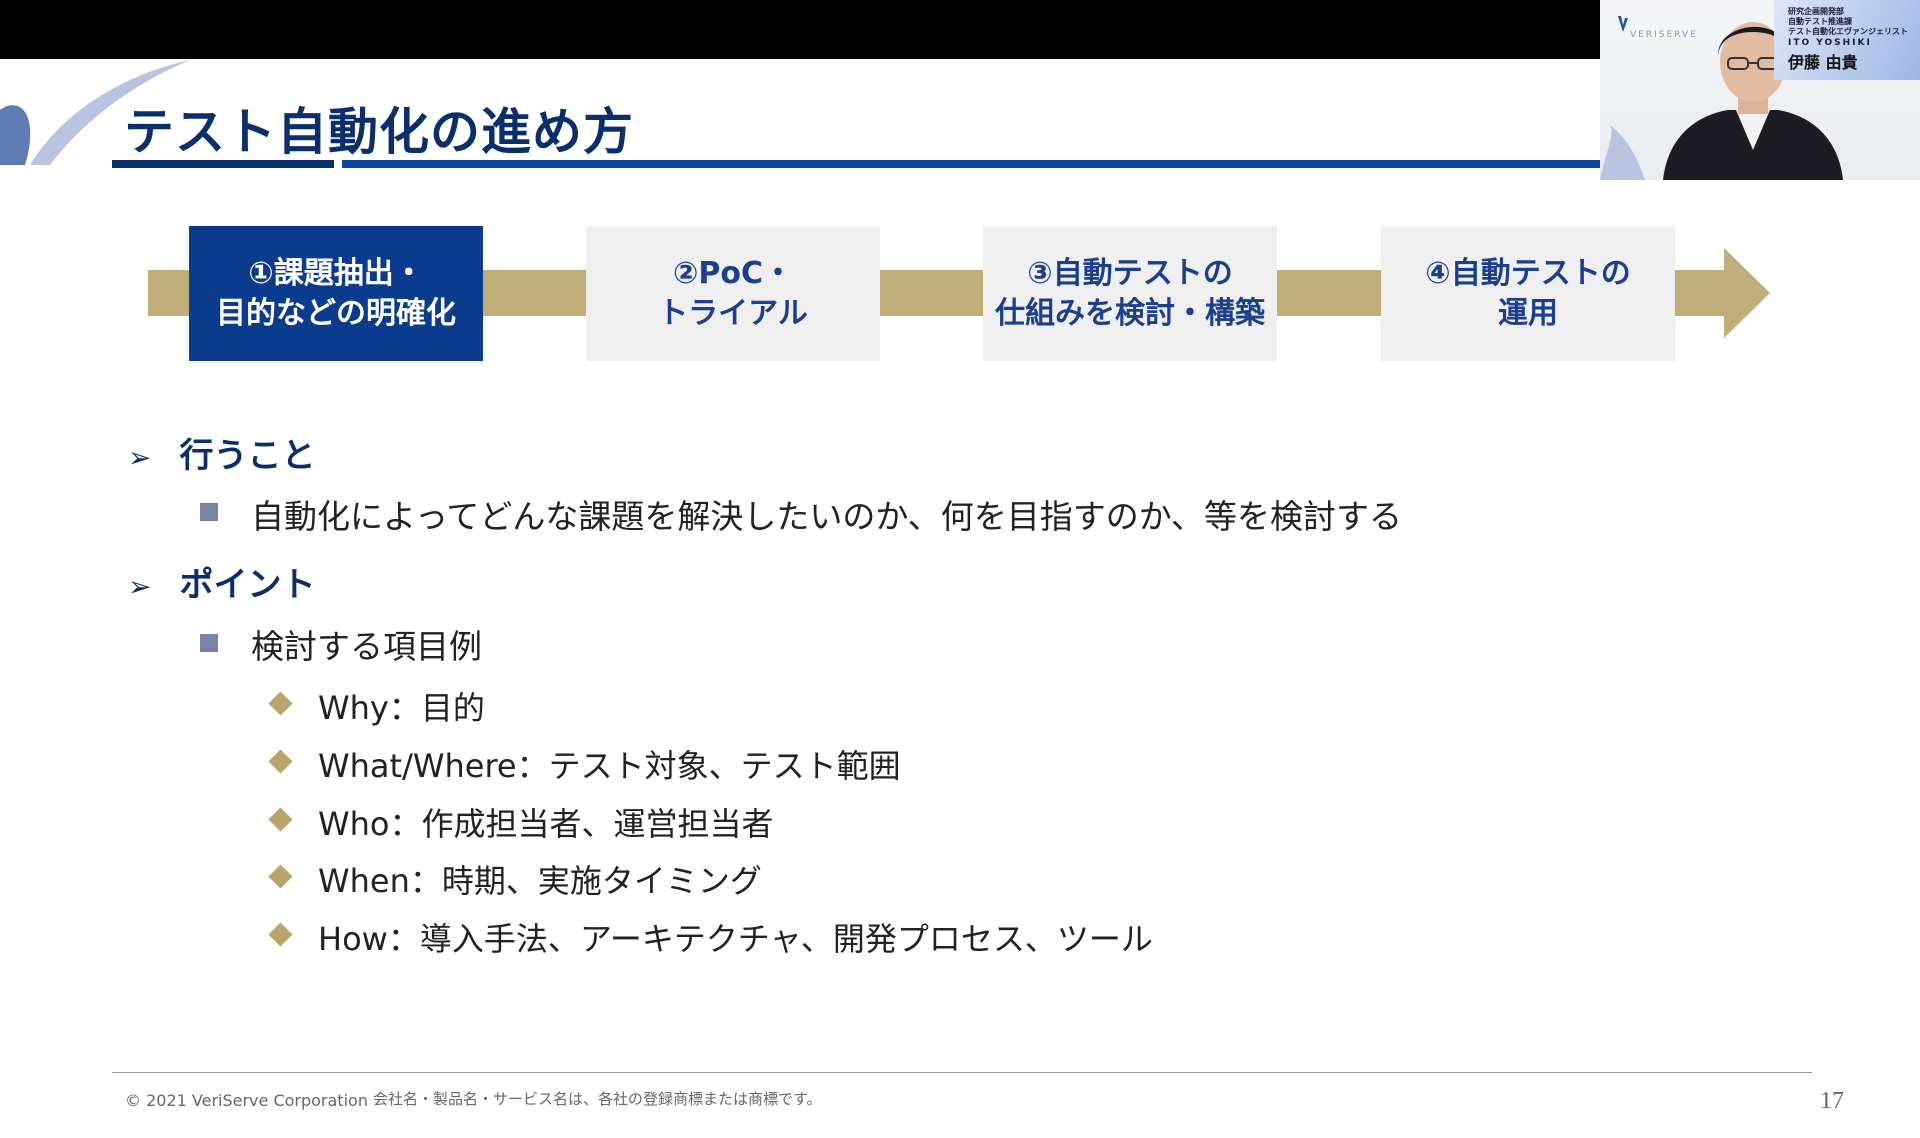 The width and height of the screenshot is (1920, 1138). I want to click on step-3-line1: ③自動テストの, so click(1130, 273).